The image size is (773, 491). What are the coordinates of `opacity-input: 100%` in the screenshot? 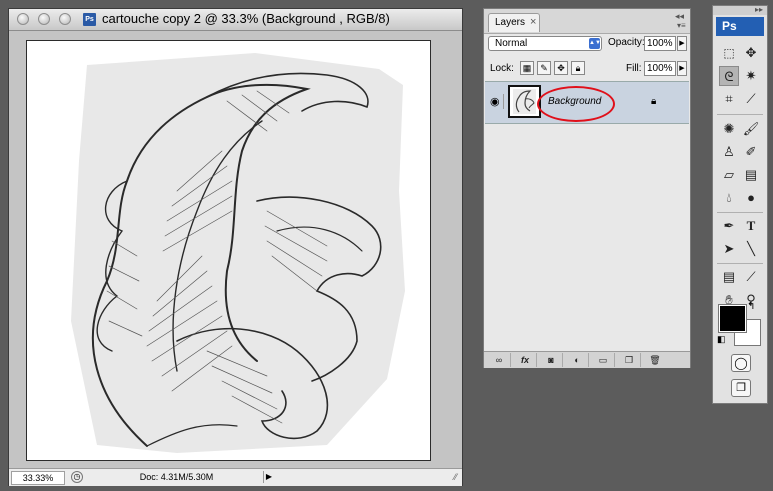 It's located at (660, 43).